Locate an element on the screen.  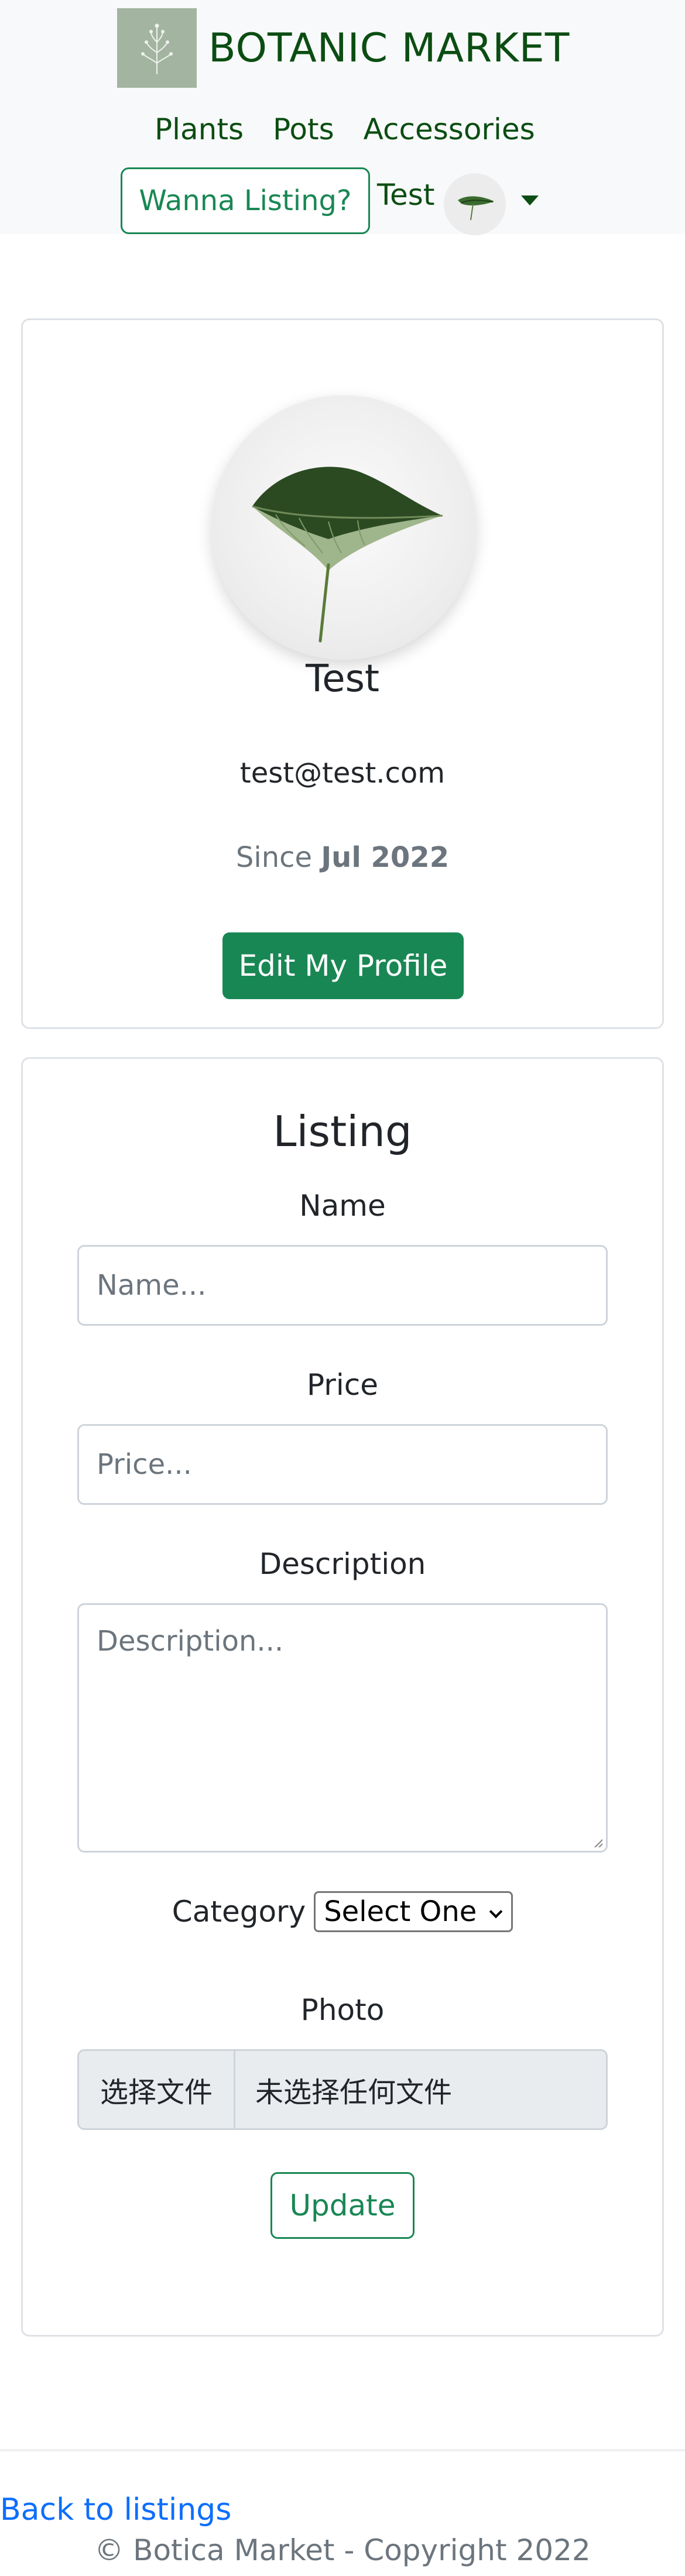
update-button: Update is located at coordinates (342, 2205).